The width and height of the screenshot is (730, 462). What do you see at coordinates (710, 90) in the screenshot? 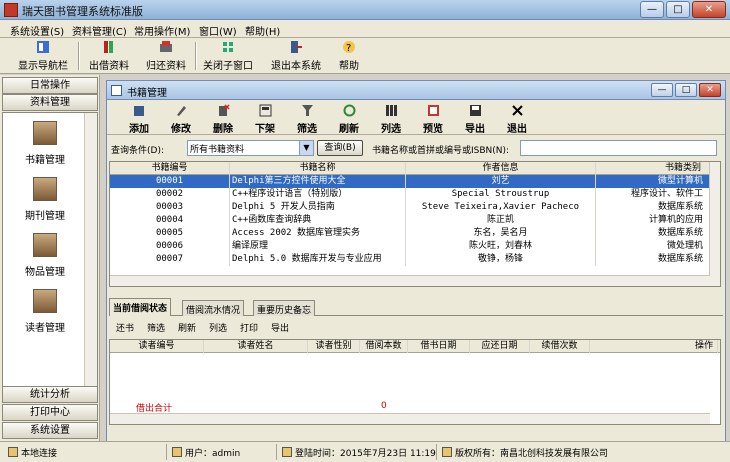
I see `child-close-button: ✕` at bounding box center [710, 90].